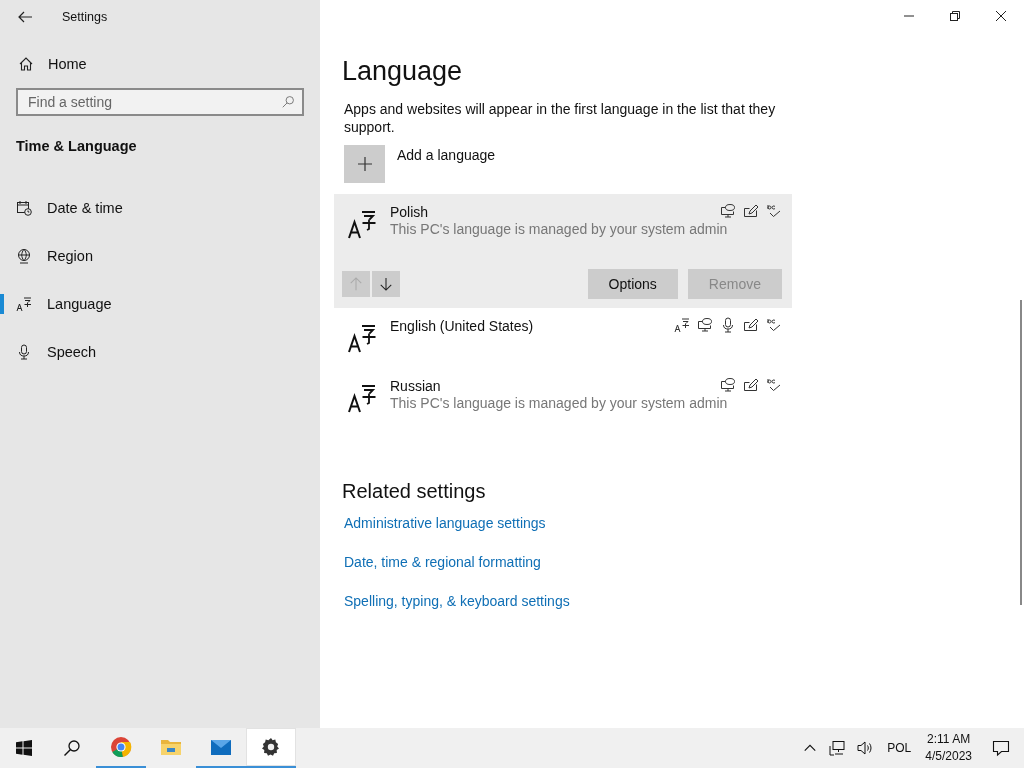  I want to click on settings-link: Administrative language settings, so click(445, 523).